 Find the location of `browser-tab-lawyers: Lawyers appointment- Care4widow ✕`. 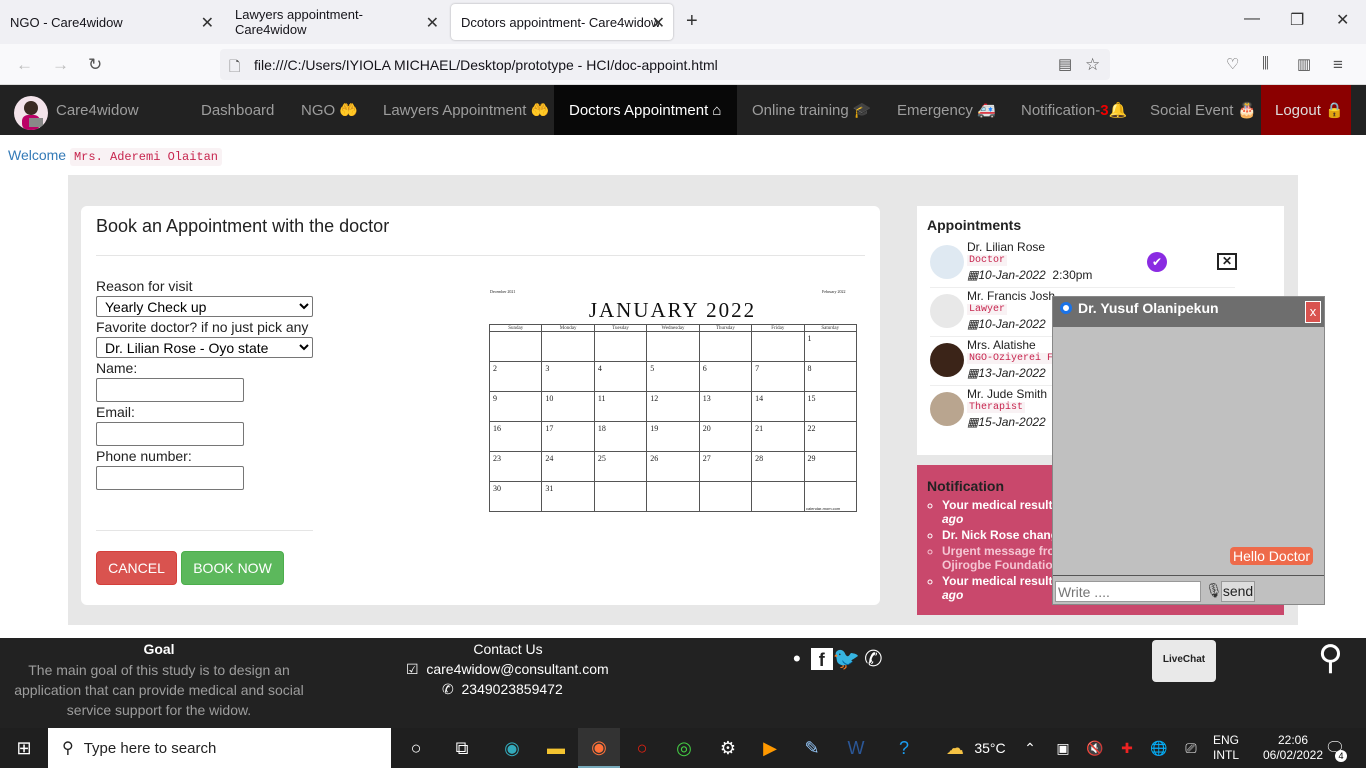

browser-tab-lawyers: Lawyers appointment- Care4widow ✕ is located at coordinates (336, 22).